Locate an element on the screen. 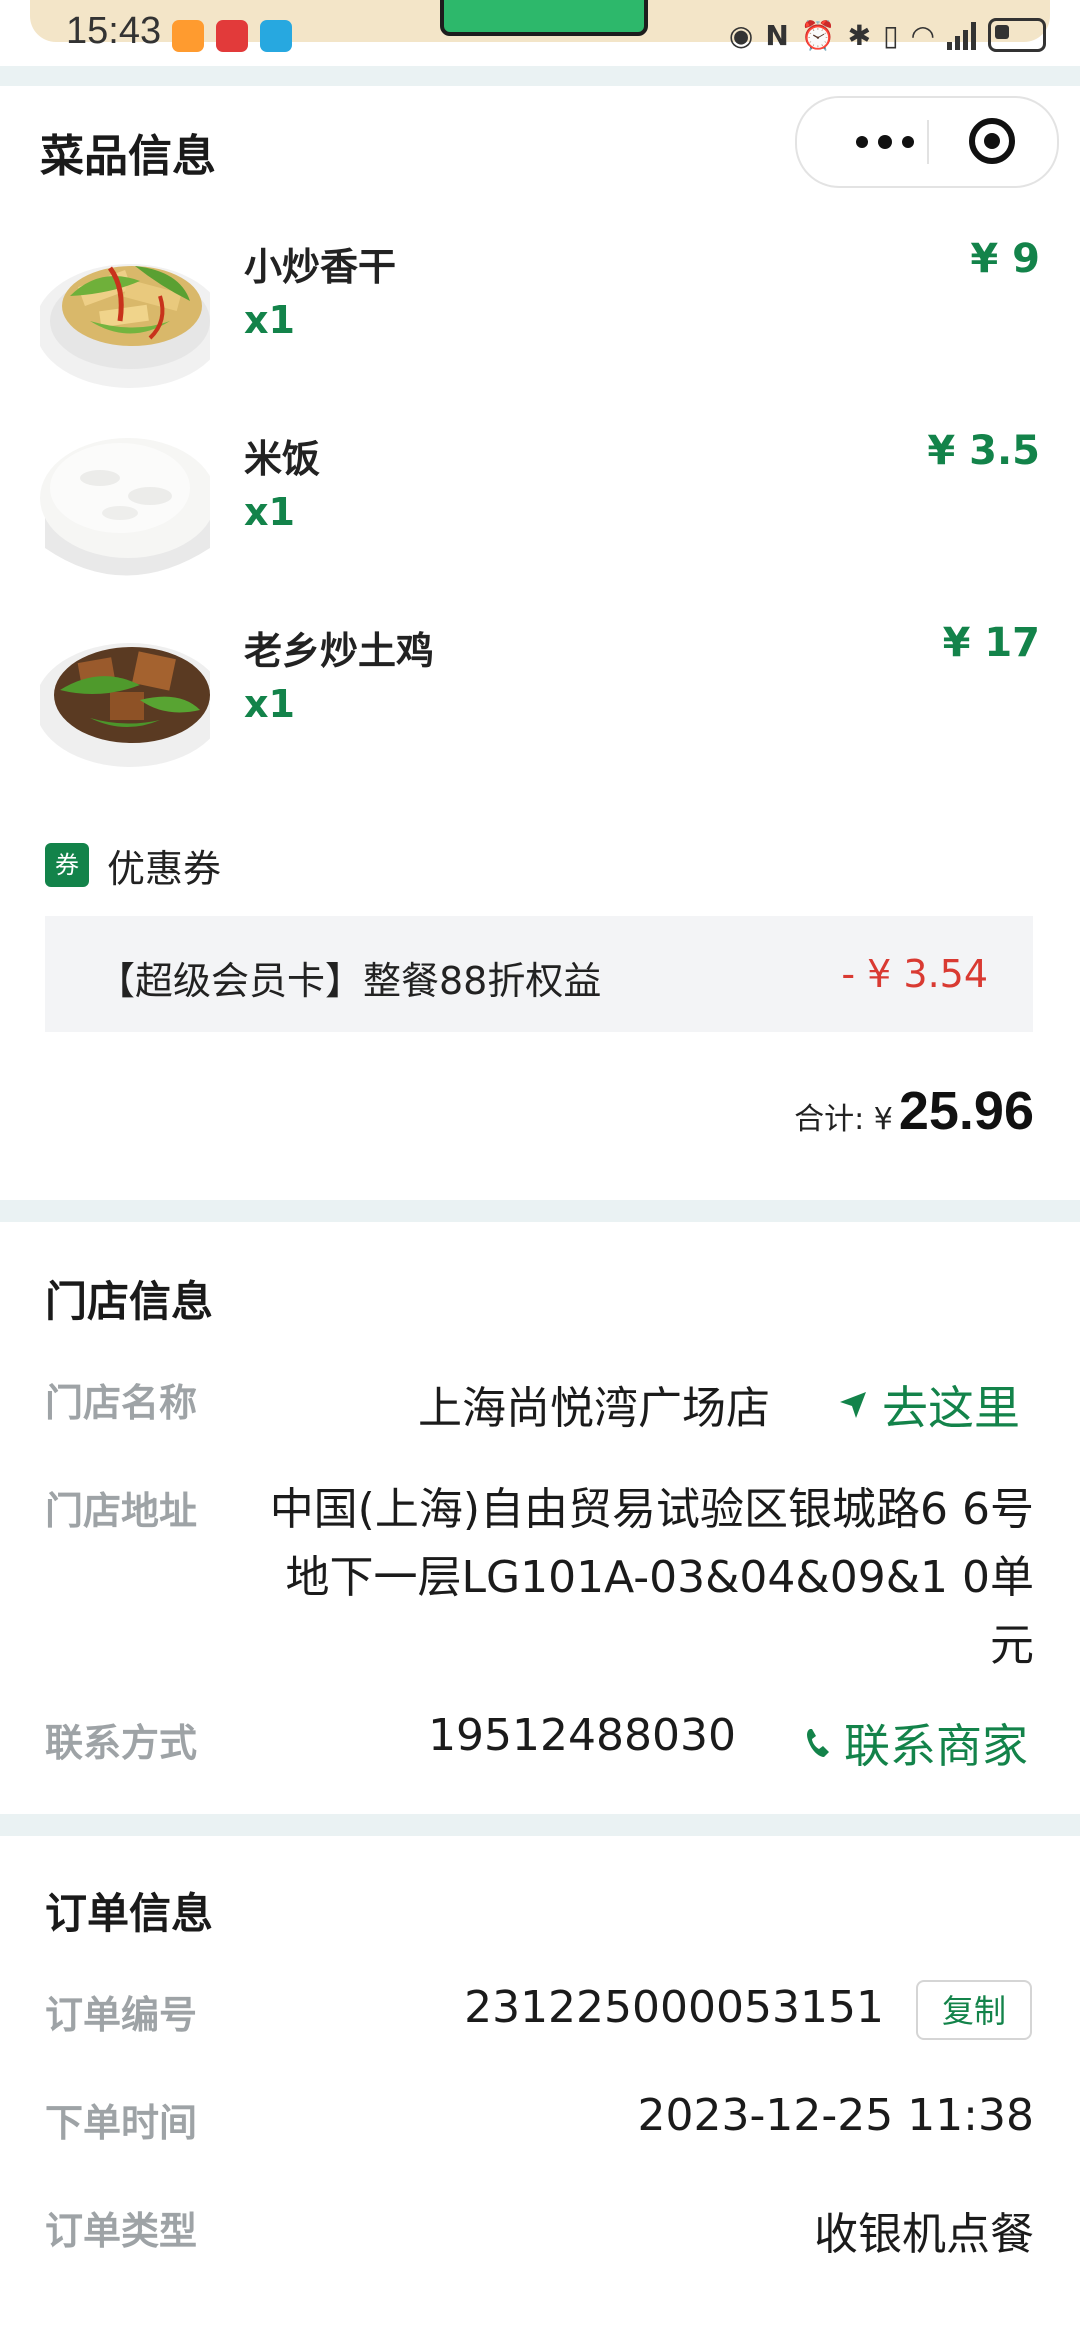 This screenshot has width=1080, height=2340. dish-name: 米饭 is located at coordinates (282, 459).